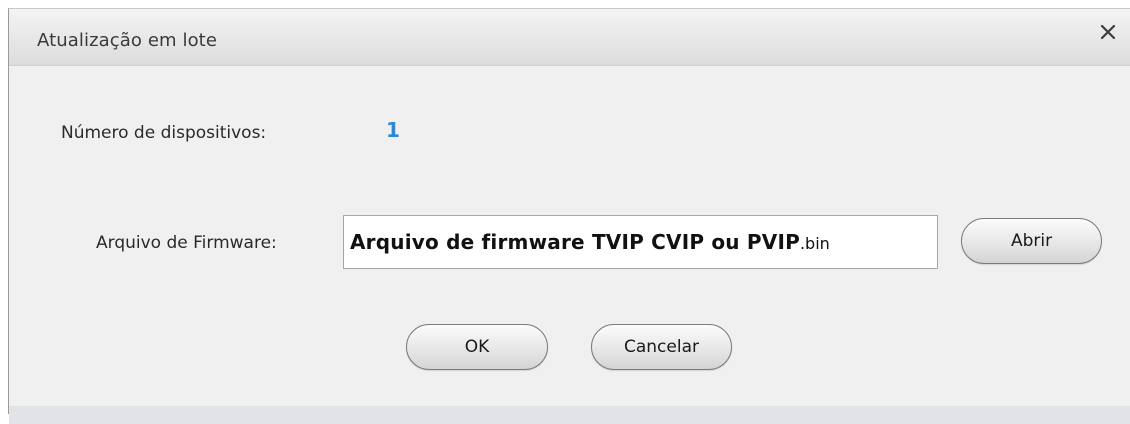 Image resolution: width=1130 pixels, height=424 pixels. I want to click on firmware-file-label: Arquivo de Firmware:, so click(186, 243).